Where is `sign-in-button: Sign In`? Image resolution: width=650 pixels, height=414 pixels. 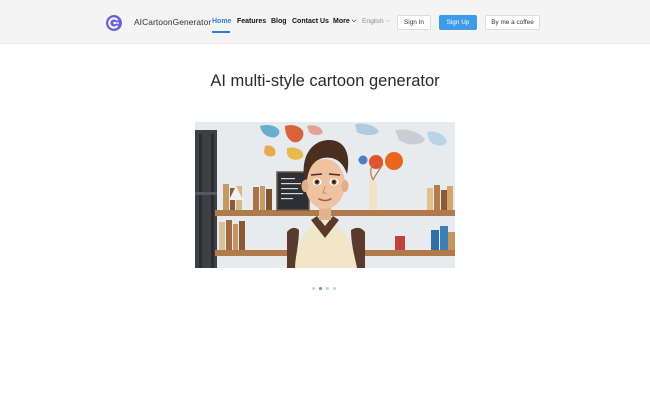
sign-in-button: Sign In is located at coordinates (414, 22).